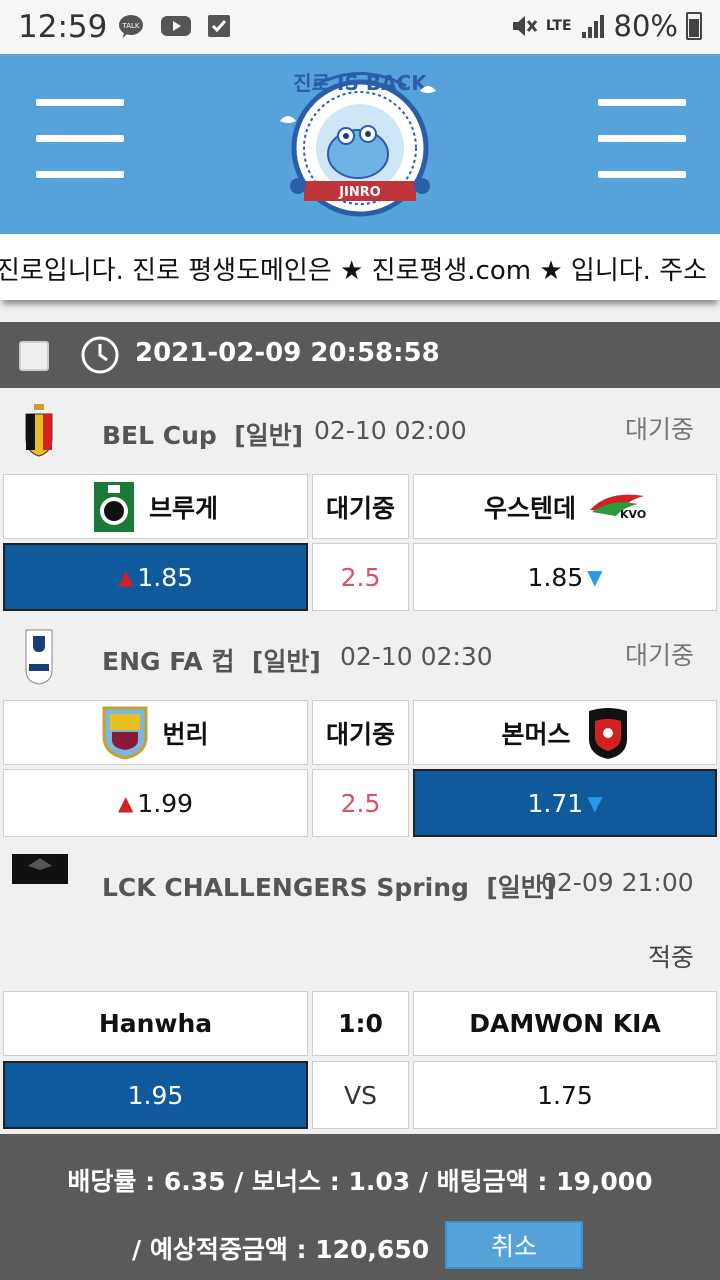 The width and height of the screenshot is (720, 1280). I want to click on bet-slip-header: 2021-02-09 20:58:58, so click(360, 355).